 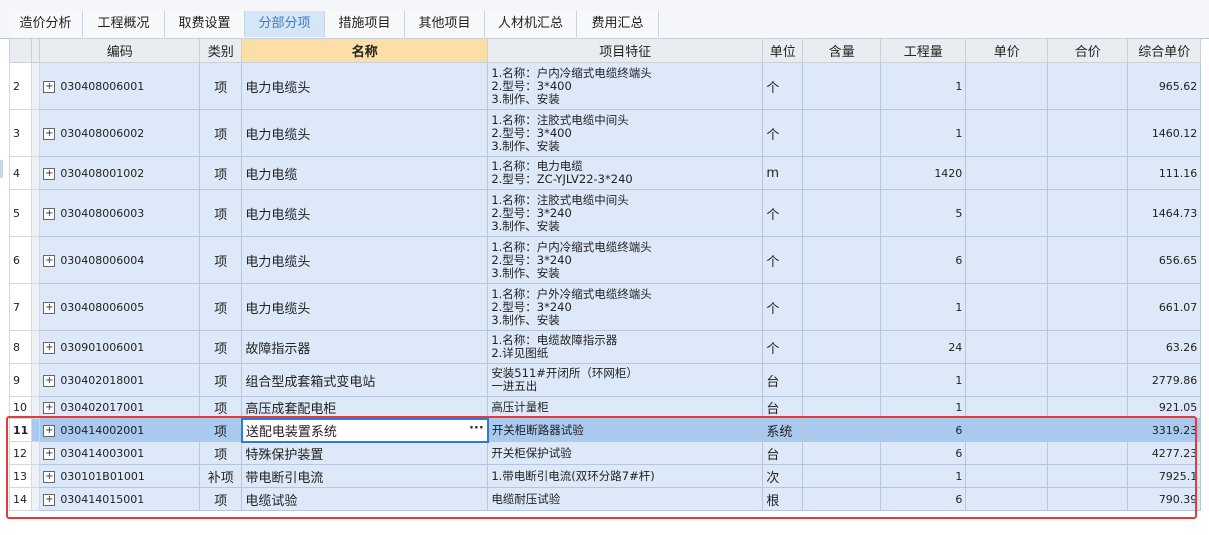 What do you see at coordinates (531, 24) in the screenshot?
I see `tab-labor-material-summary: 人材机汇总` at bounding box center [531, 24].